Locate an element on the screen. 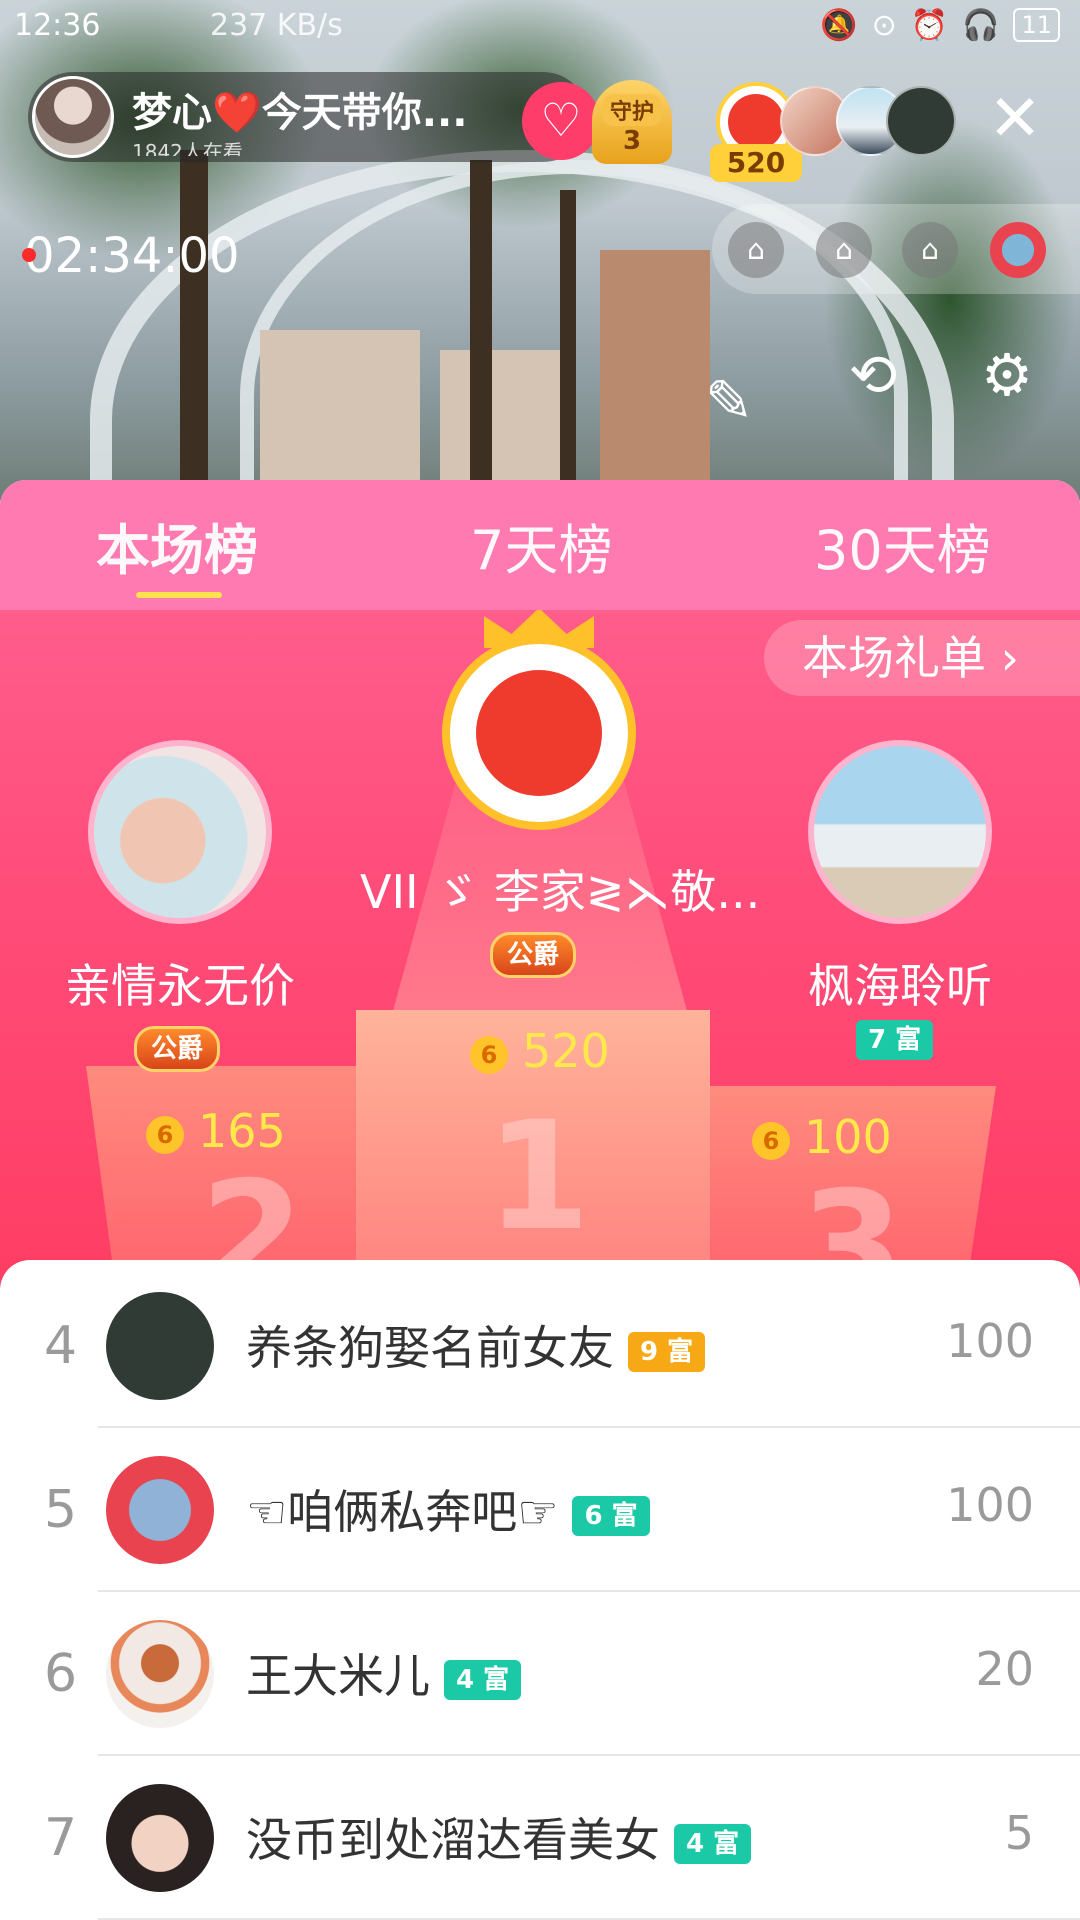  switch-camera-icon: ⟲ is located at coordinates (873, 375).